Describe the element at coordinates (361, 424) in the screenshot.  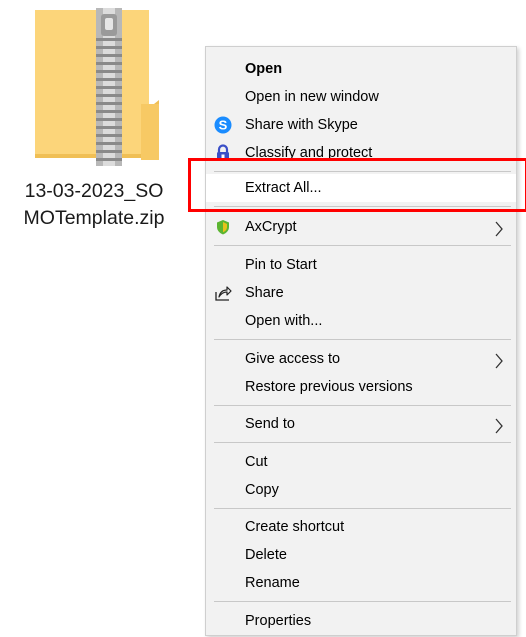
I see `menu-item-send-to: Send to` at that location.